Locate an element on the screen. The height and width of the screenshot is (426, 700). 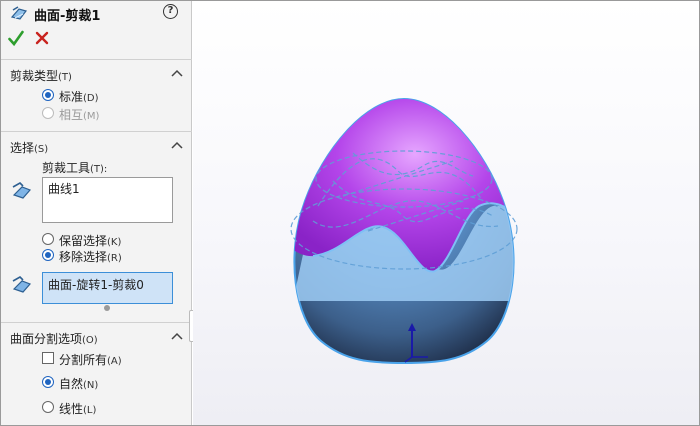
remove-selections-label: 移除选择(R) is located at coordinates (90, 256).